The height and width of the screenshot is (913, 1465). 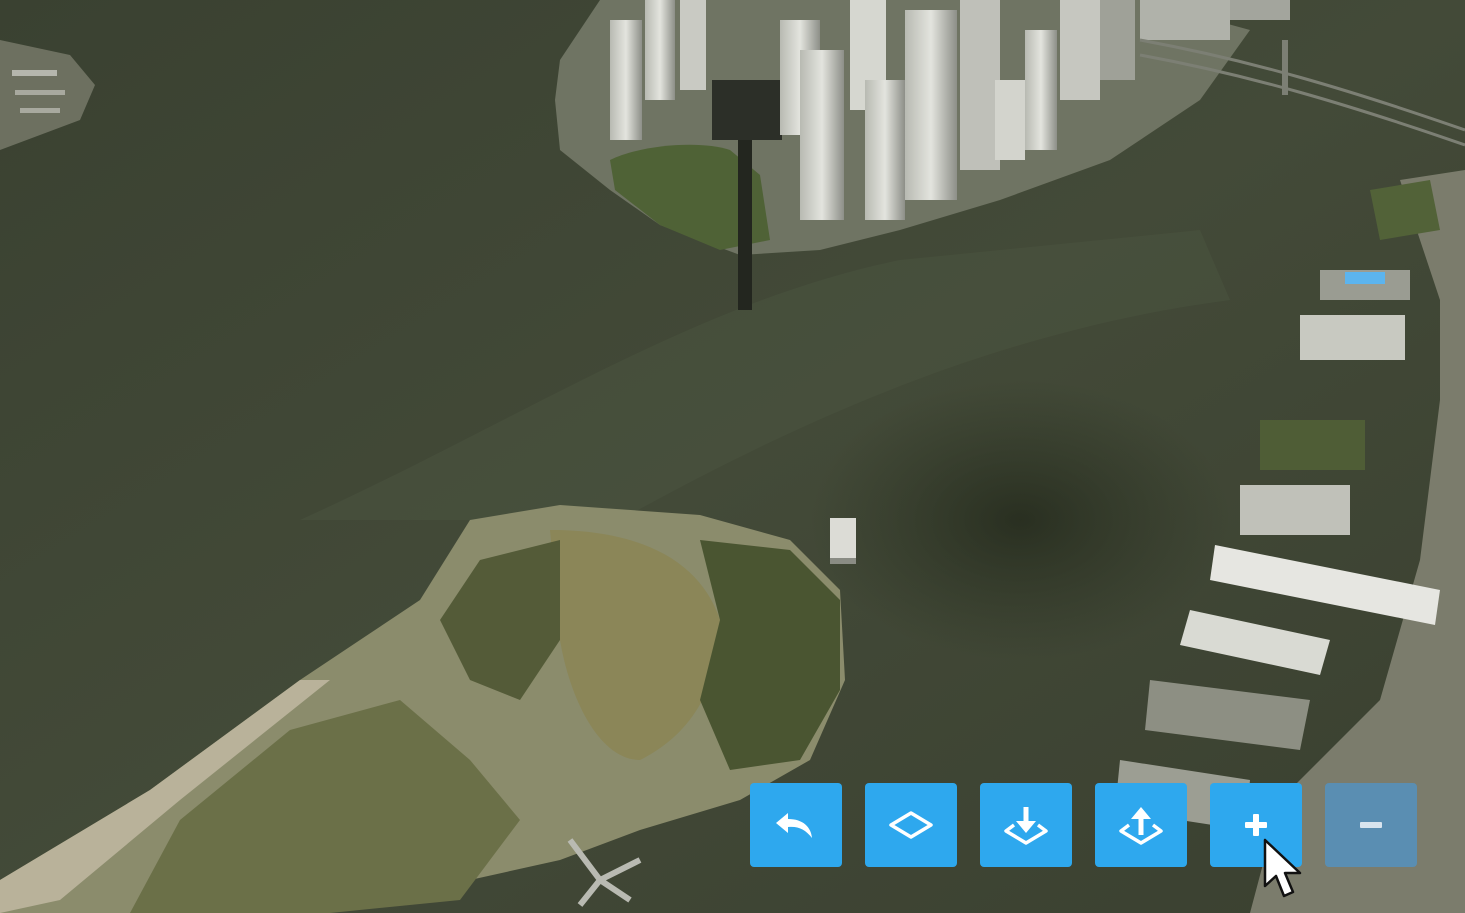 What do you see at coordinates (1083, 825) in the screenshot?
I see `map-toolbar` at bounding box center [1083, 825].